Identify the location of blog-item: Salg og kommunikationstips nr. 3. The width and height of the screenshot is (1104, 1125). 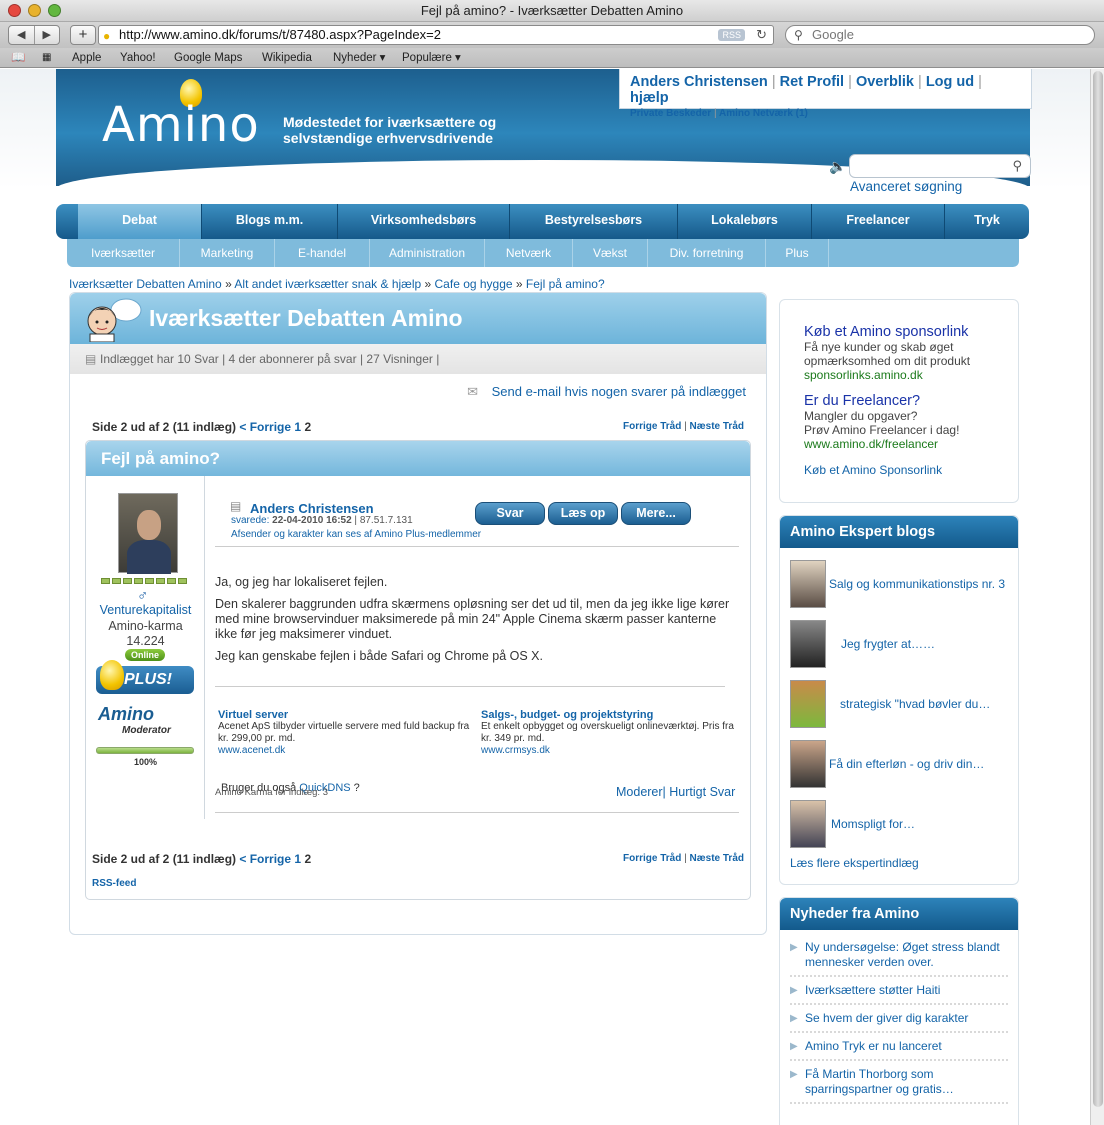
(897, 584).